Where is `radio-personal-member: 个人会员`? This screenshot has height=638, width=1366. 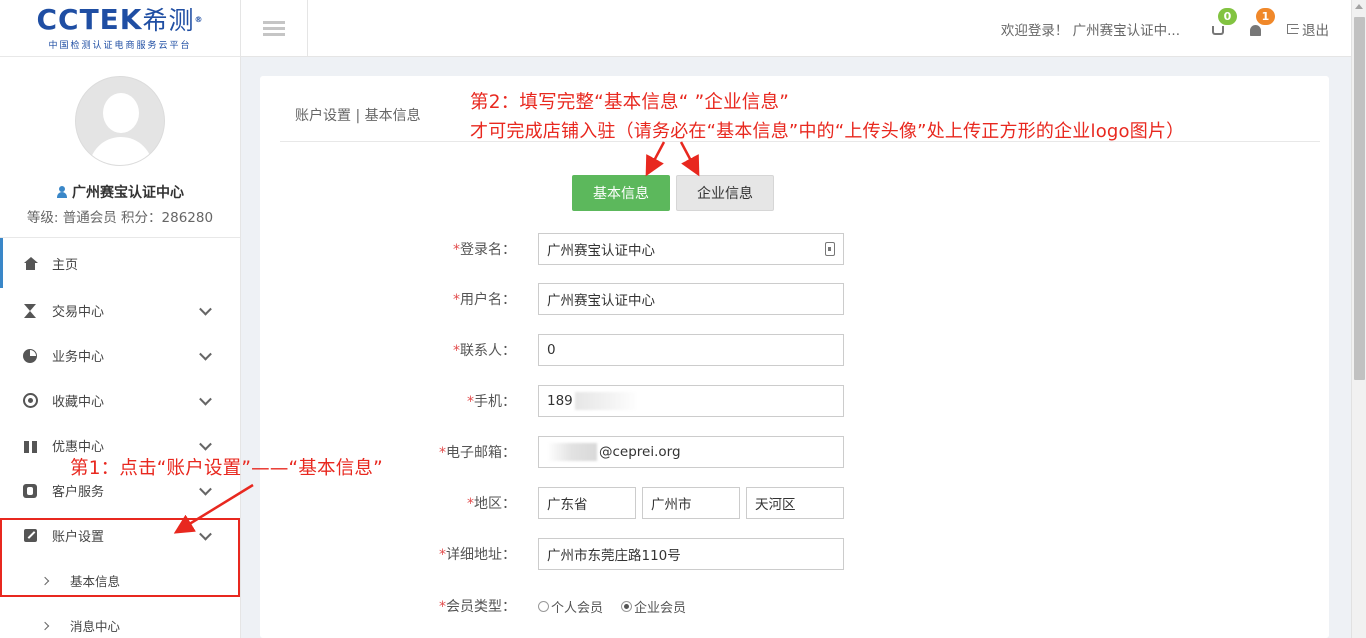
radio-personal-member: 个人会员 is located at coordinates (570, 606).